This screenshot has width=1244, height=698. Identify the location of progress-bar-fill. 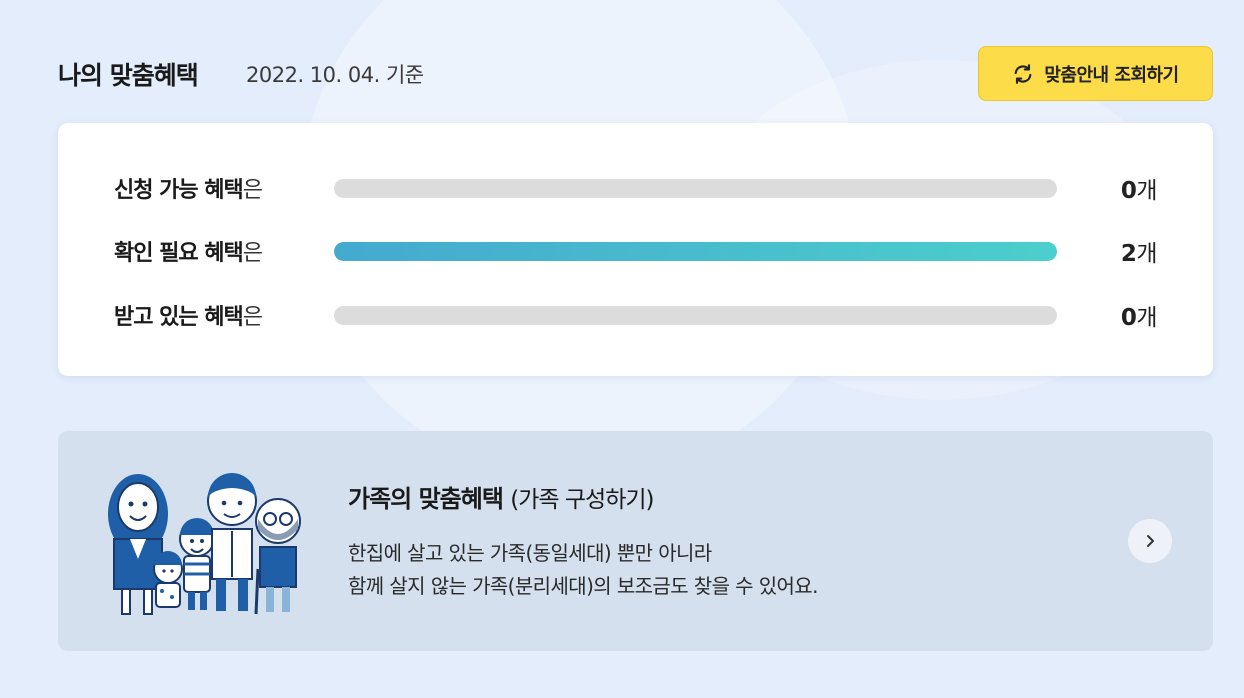
(695, 251).